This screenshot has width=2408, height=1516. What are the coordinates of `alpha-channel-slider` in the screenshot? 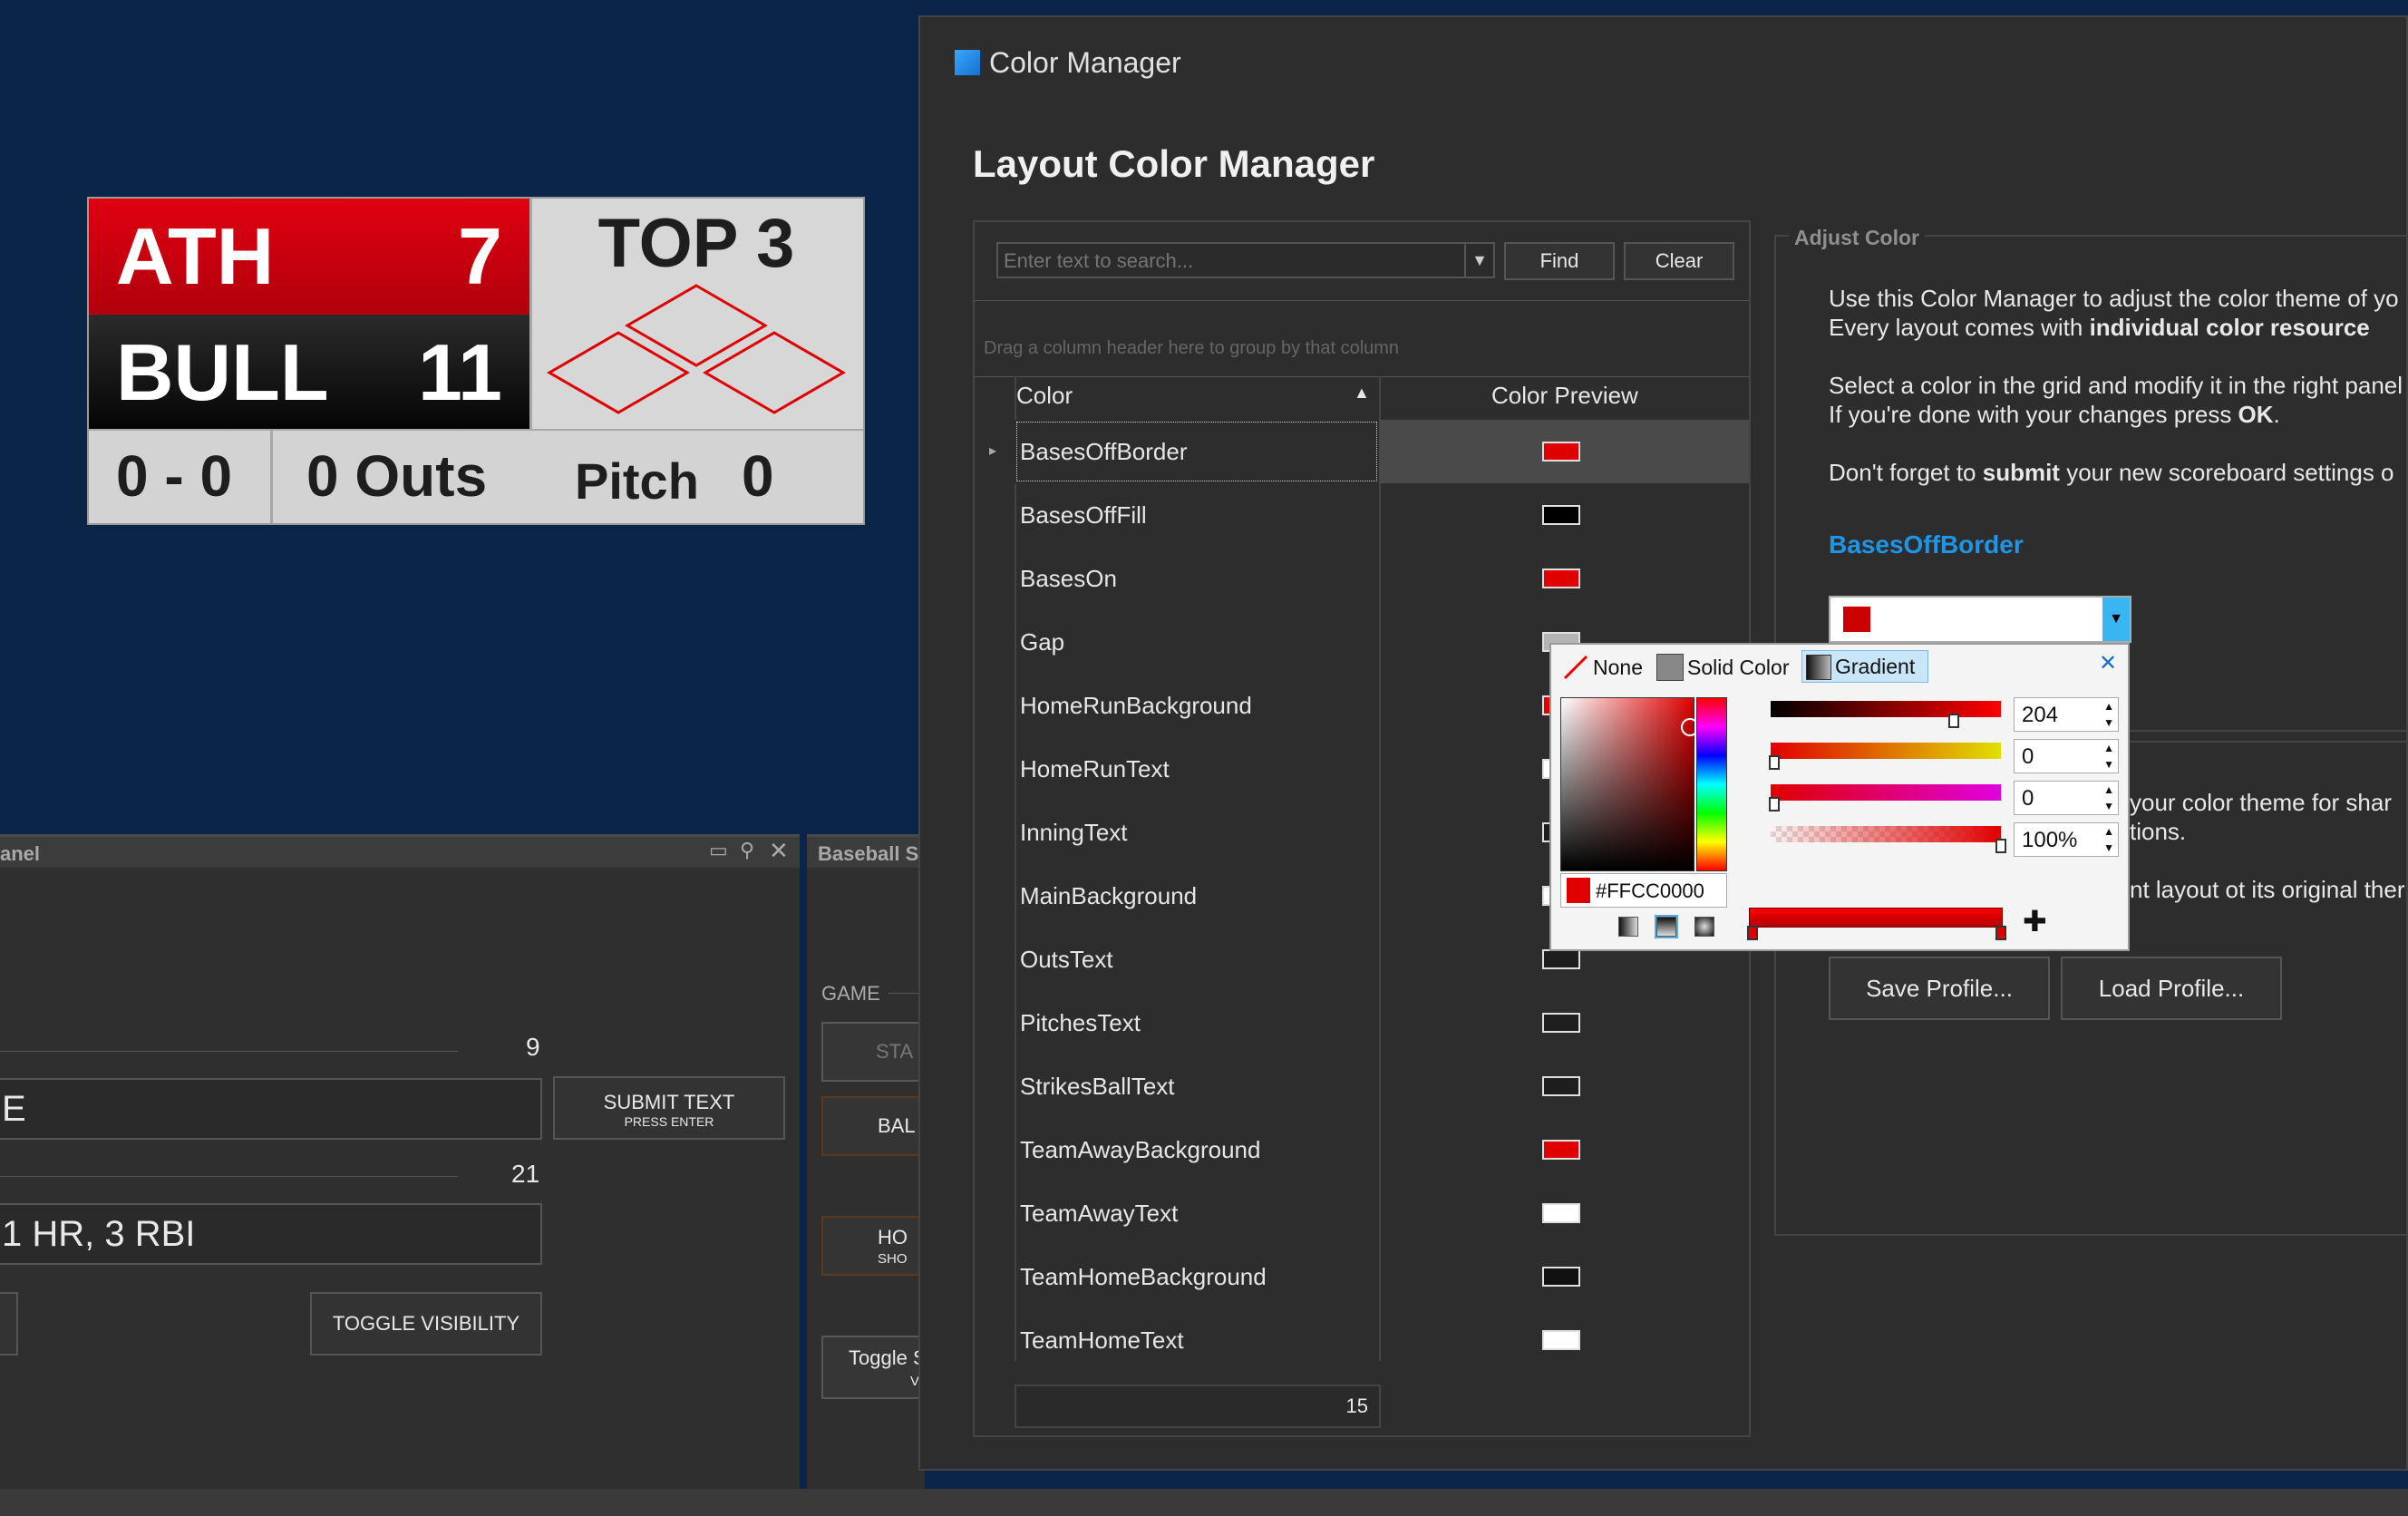 It's located at (1886, 834).